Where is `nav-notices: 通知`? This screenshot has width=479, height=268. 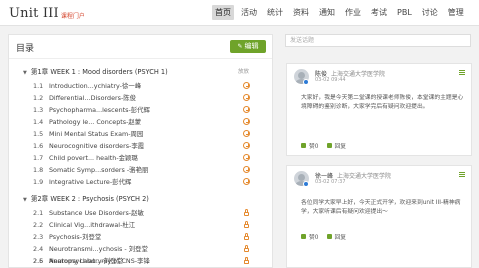 nav-notices: 通知 is located at coordinates (327, 12).